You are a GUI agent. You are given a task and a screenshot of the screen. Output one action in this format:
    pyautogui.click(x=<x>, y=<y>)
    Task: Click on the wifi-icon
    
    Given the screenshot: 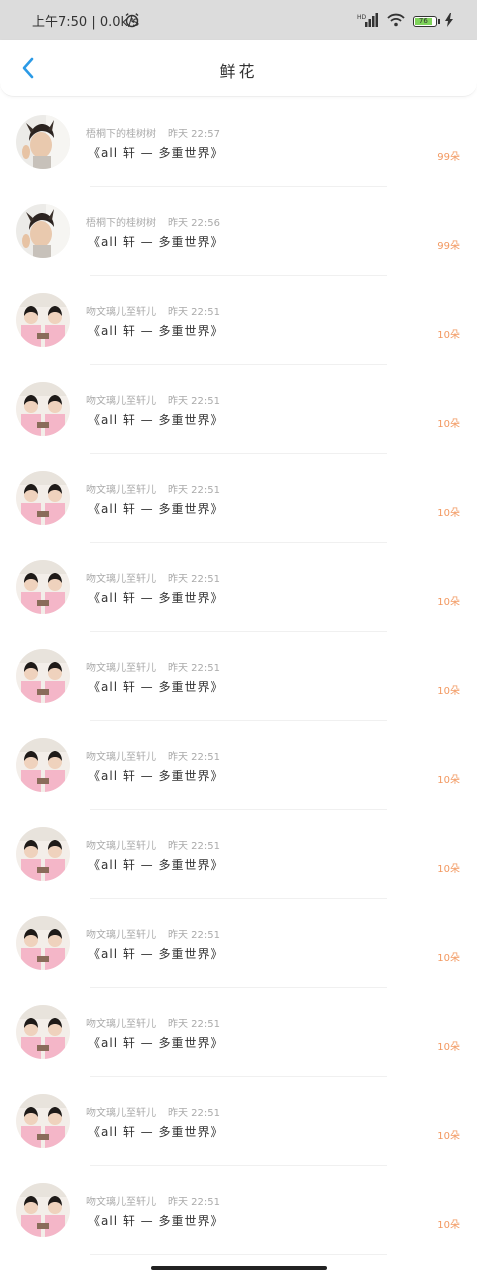 What is the action you would take?
    pyautogui.click(x=396, y=21)
    